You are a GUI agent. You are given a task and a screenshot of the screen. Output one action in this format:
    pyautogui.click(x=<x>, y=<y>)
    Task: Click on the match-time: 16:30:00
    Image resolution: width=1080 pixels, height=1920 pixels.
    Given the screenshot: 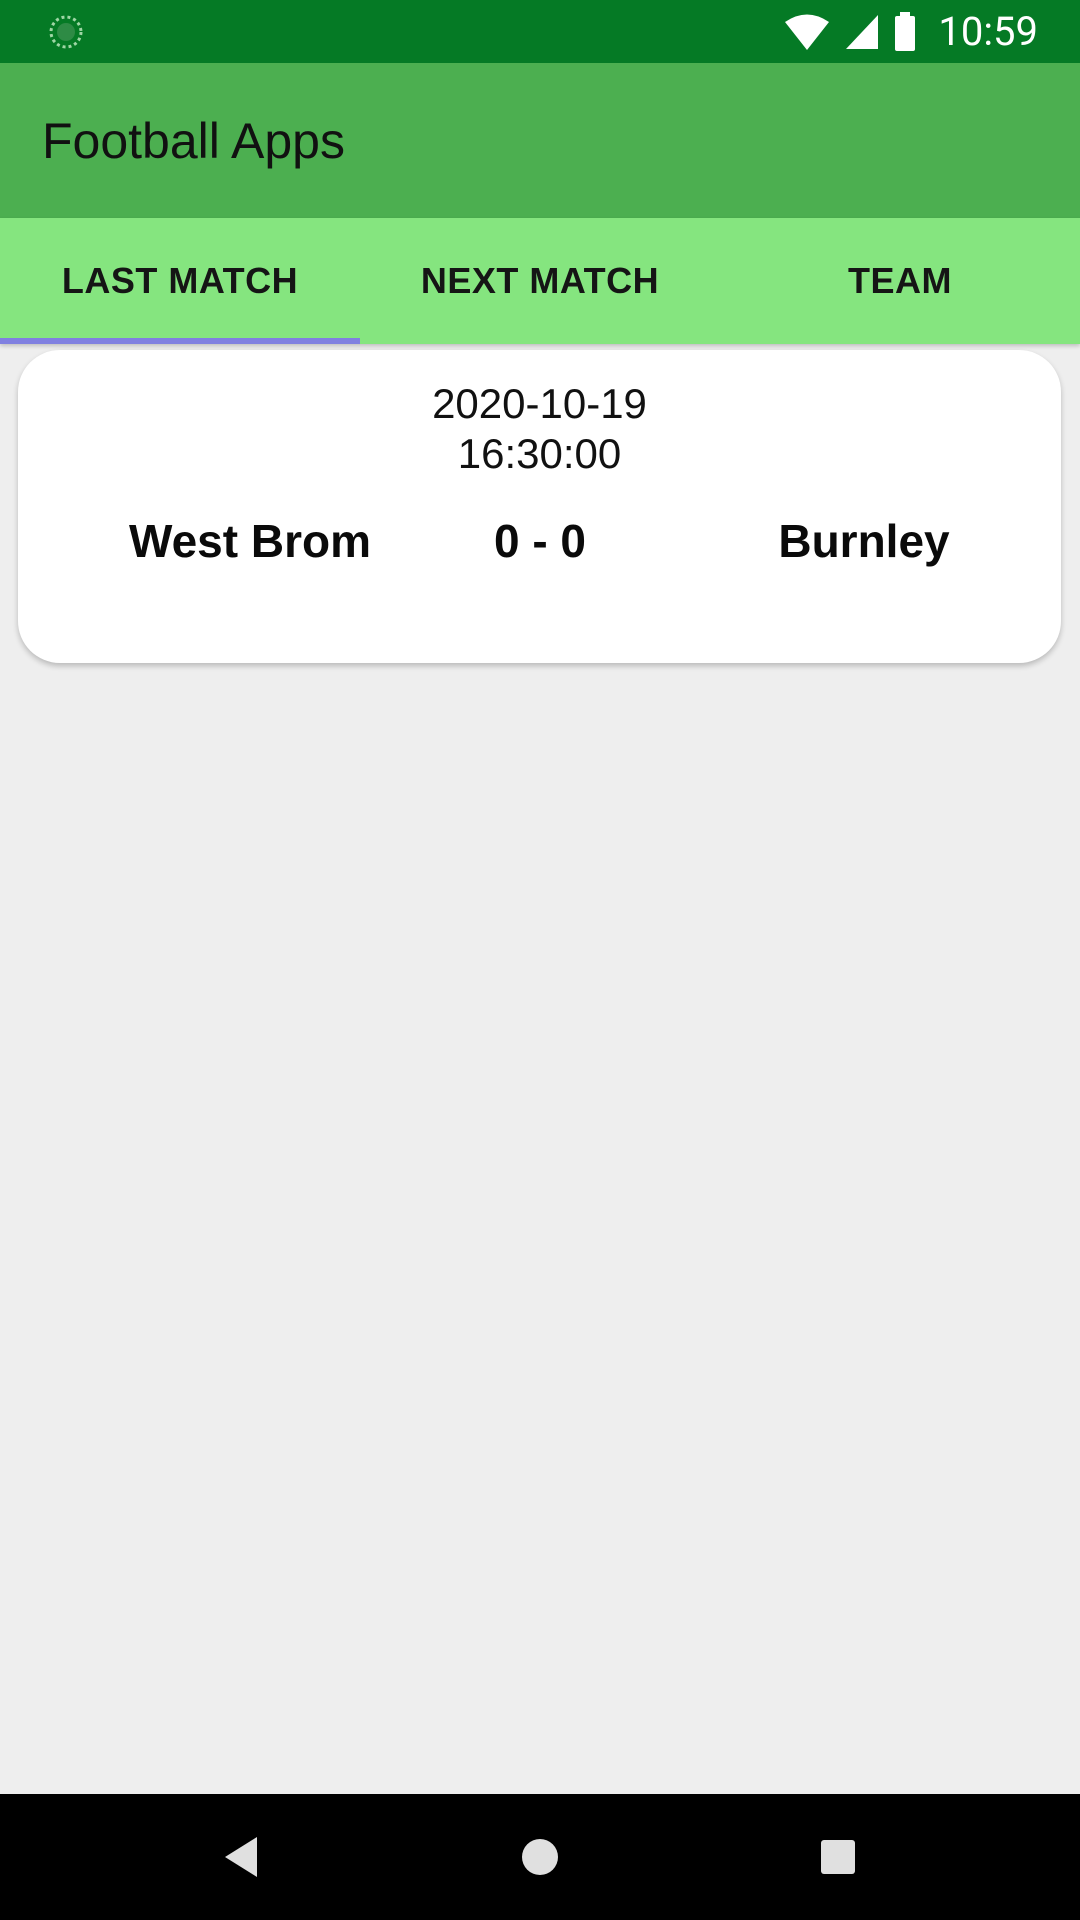 What is the action you would take?
    pyautogui.click(x=539, y=453)
    